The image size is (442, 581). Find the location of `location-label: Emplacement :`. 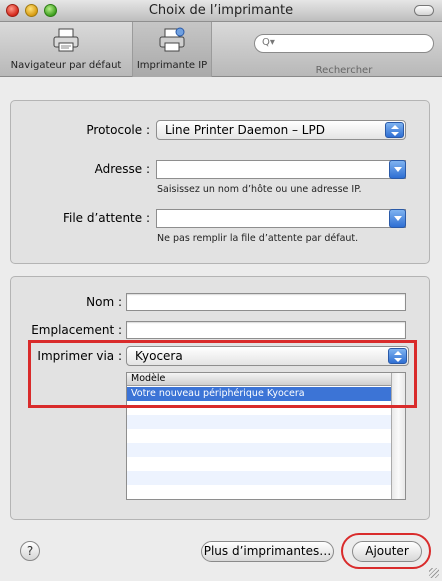

location-label: Emplacement : is located at coordinates (76, 330).